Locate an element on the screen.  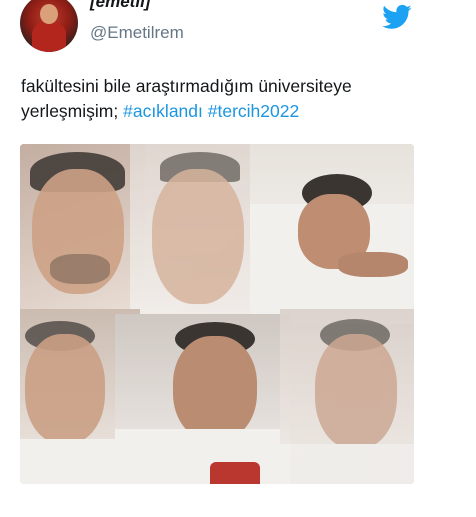
author-handle: @Emetilrem is located at coordinates (137, 33).